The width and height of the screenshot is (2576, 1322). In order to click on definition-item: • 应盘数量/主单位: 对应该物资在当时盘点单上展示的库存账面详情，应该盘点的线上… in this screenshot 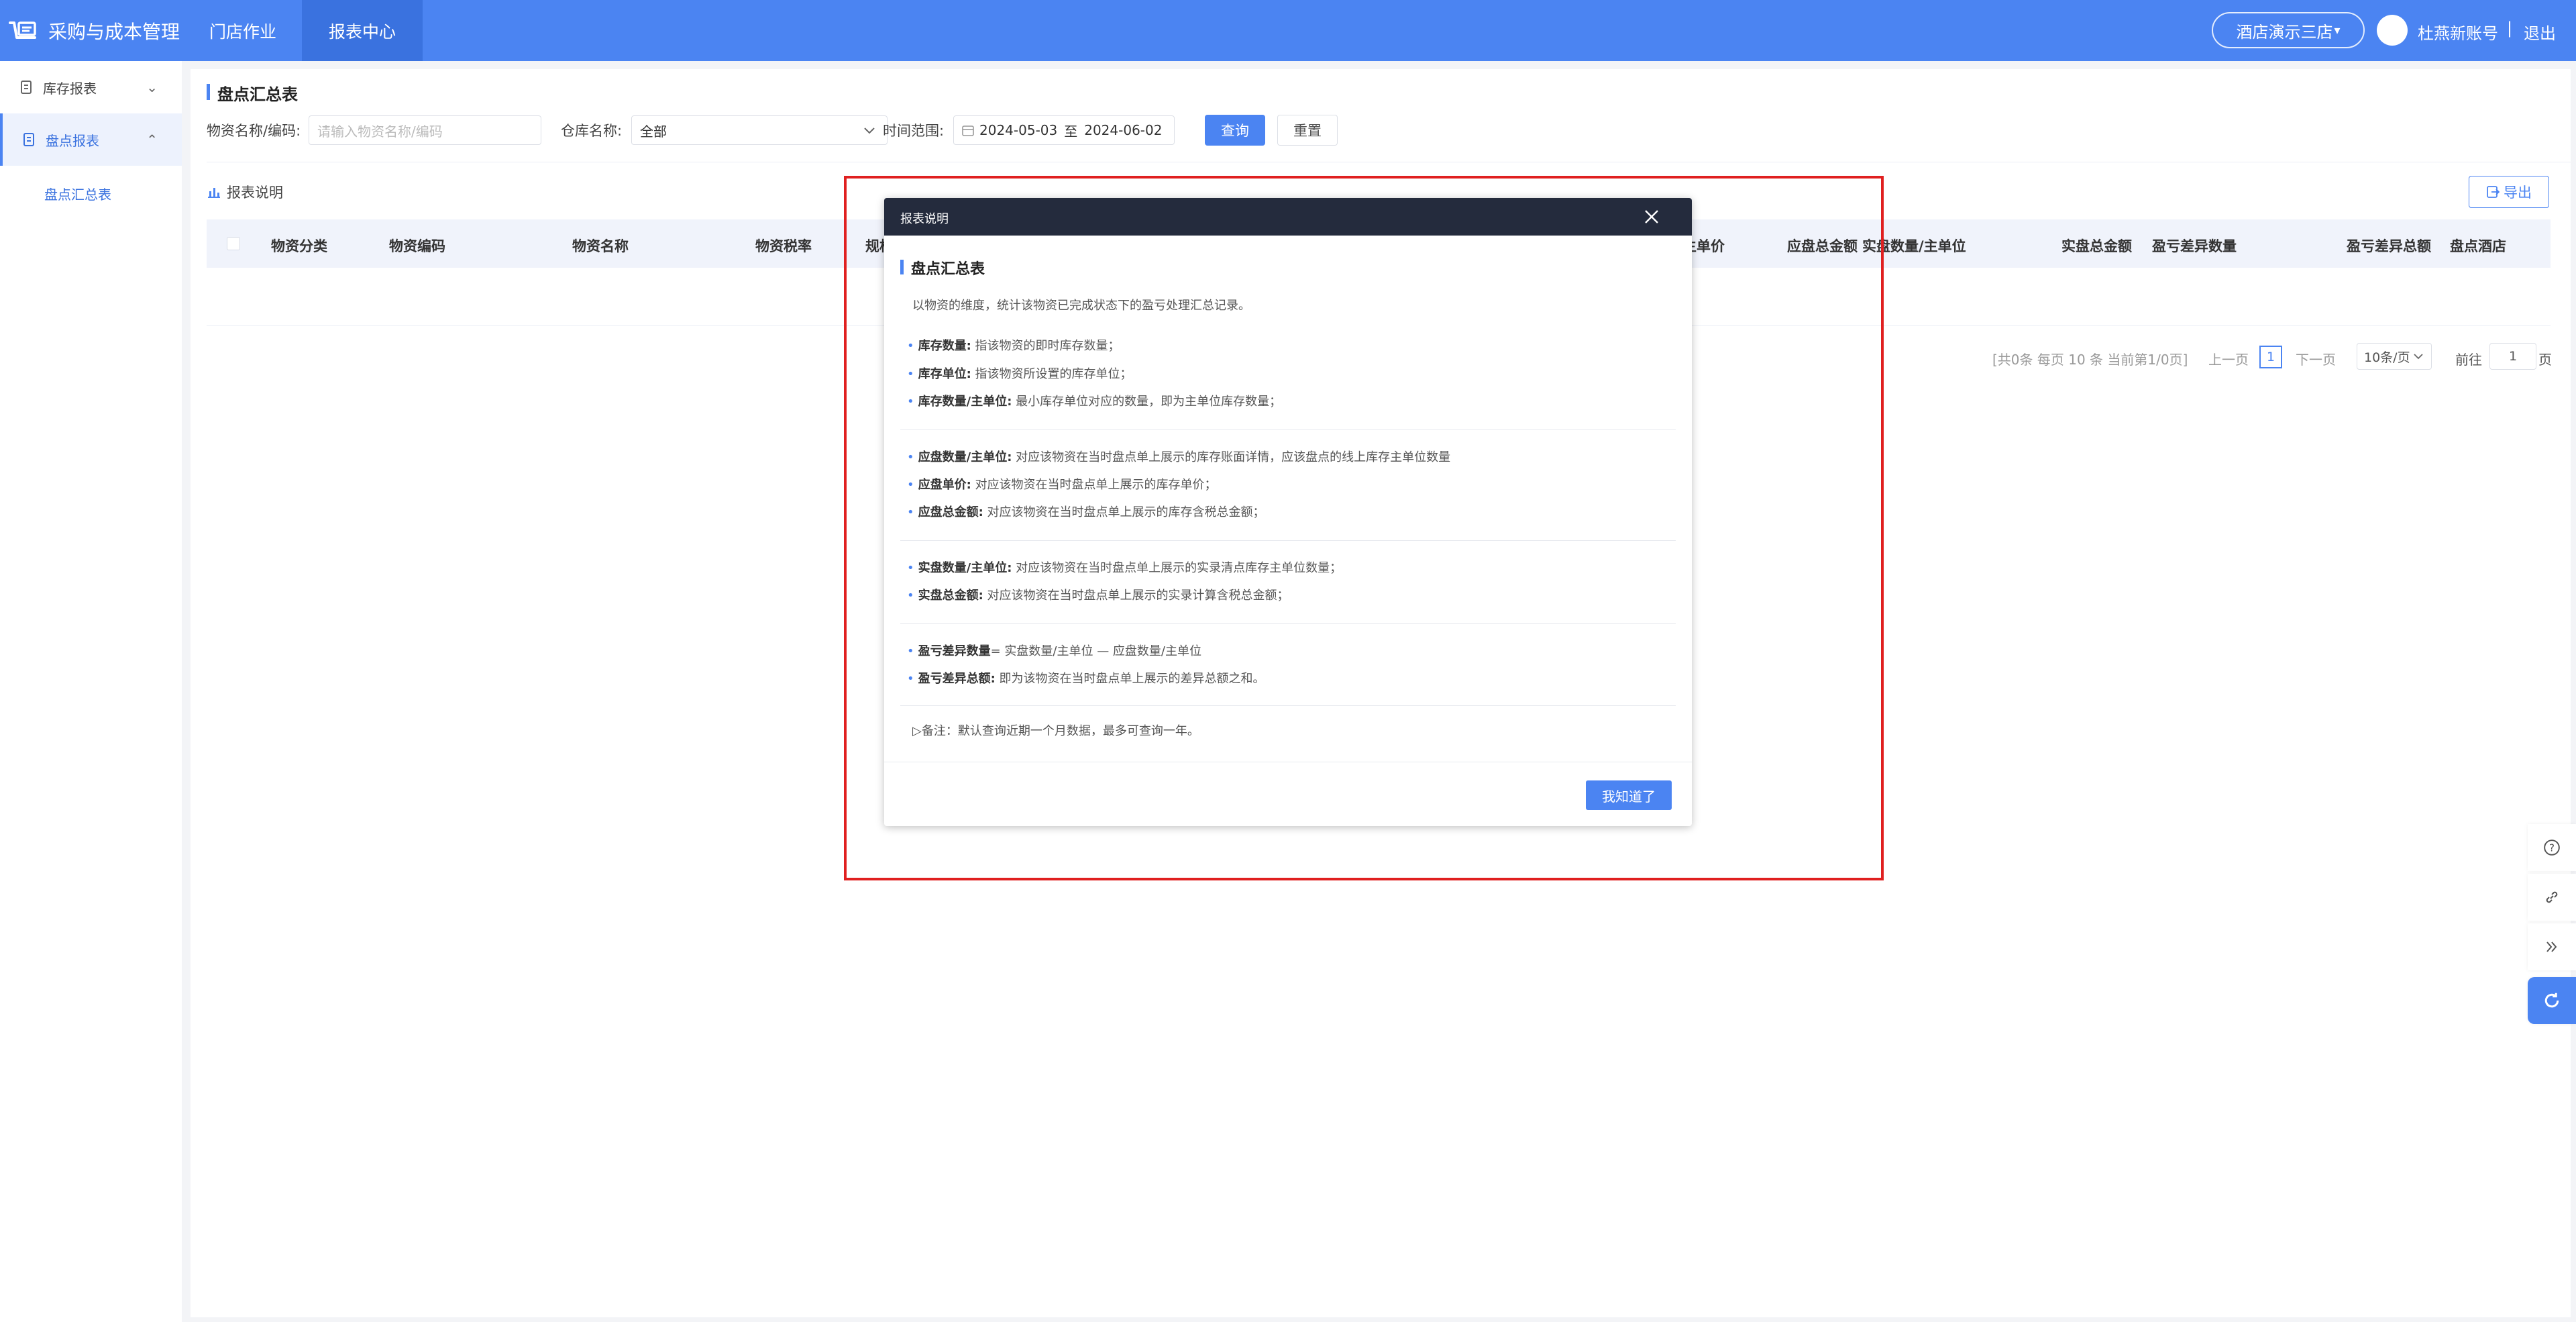, I will do `click(1179, 457)`.